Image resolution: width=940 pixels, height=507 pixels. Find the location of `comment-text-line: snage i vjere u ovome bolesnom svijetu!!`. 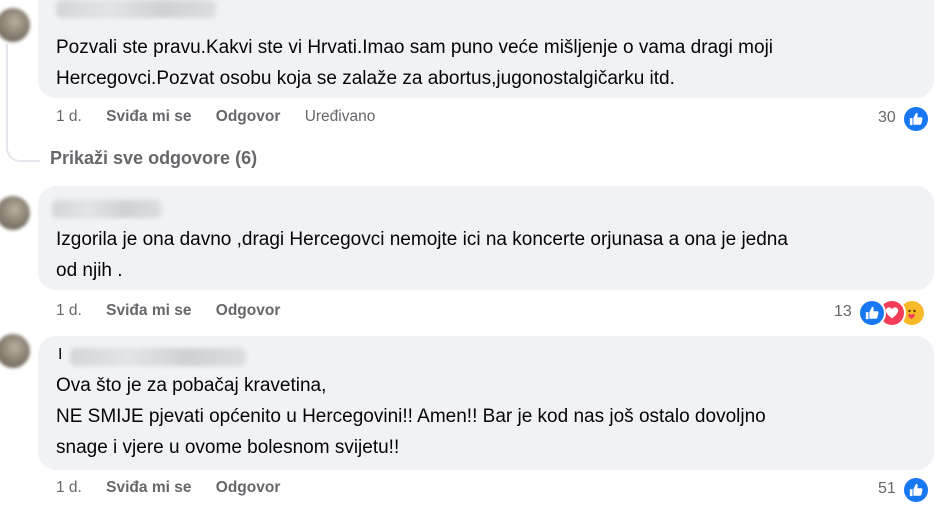

comment-text-line: snage i vjere u ovome bolesnom svijetu!! is located at coordinates (228, 447).